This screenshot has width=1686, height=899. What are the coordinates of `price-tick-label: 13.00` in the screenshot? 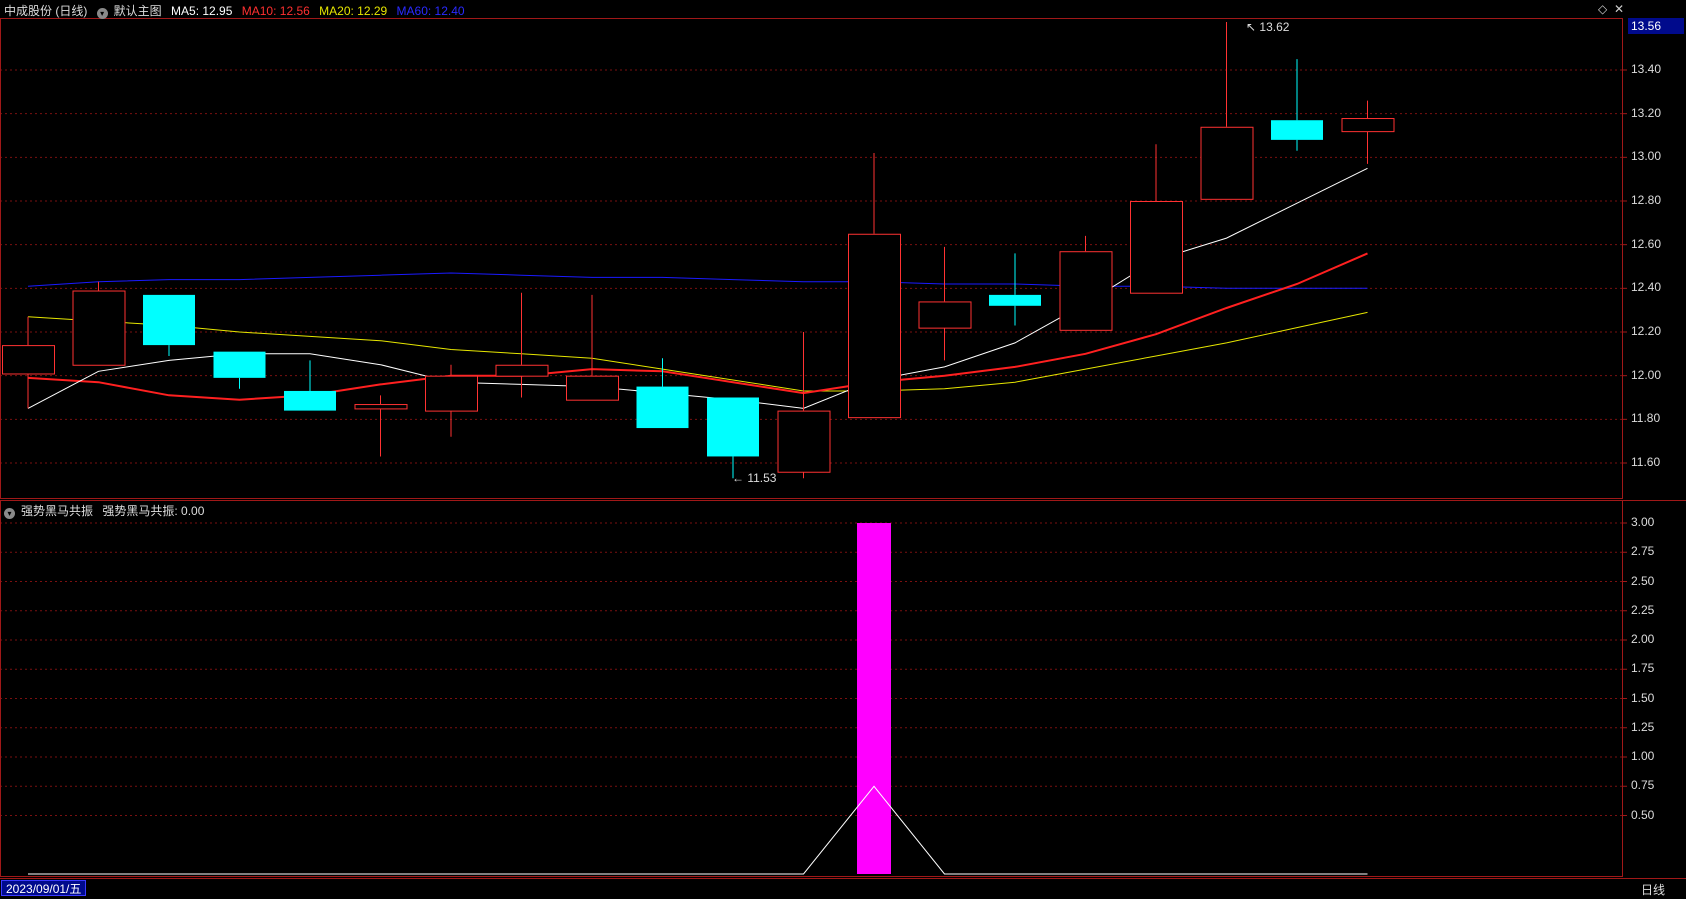 It's located at (1646, 156).